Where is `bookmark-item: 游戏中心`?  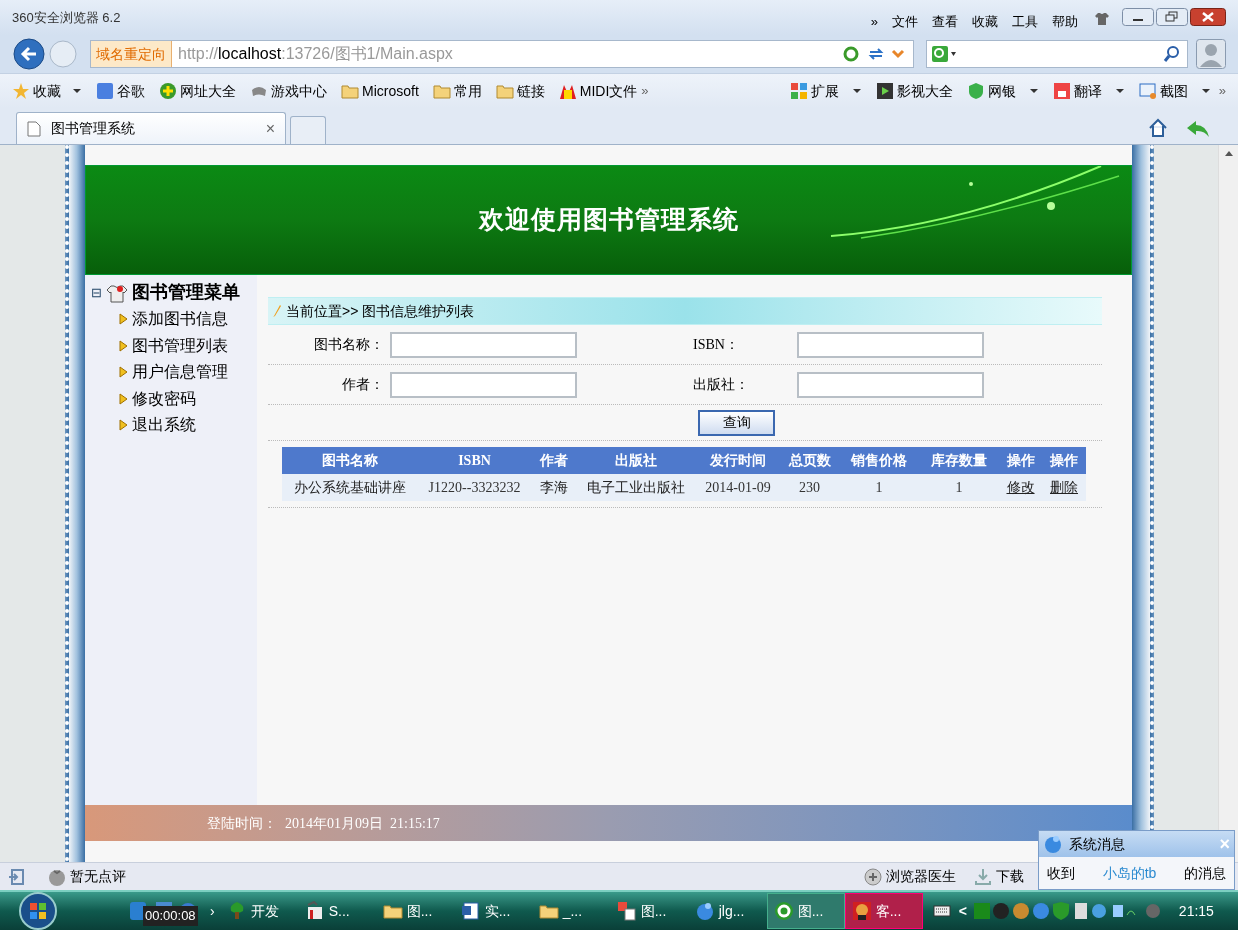 bookmark-item: 游戏中心 is located at coordinates (288, 91).